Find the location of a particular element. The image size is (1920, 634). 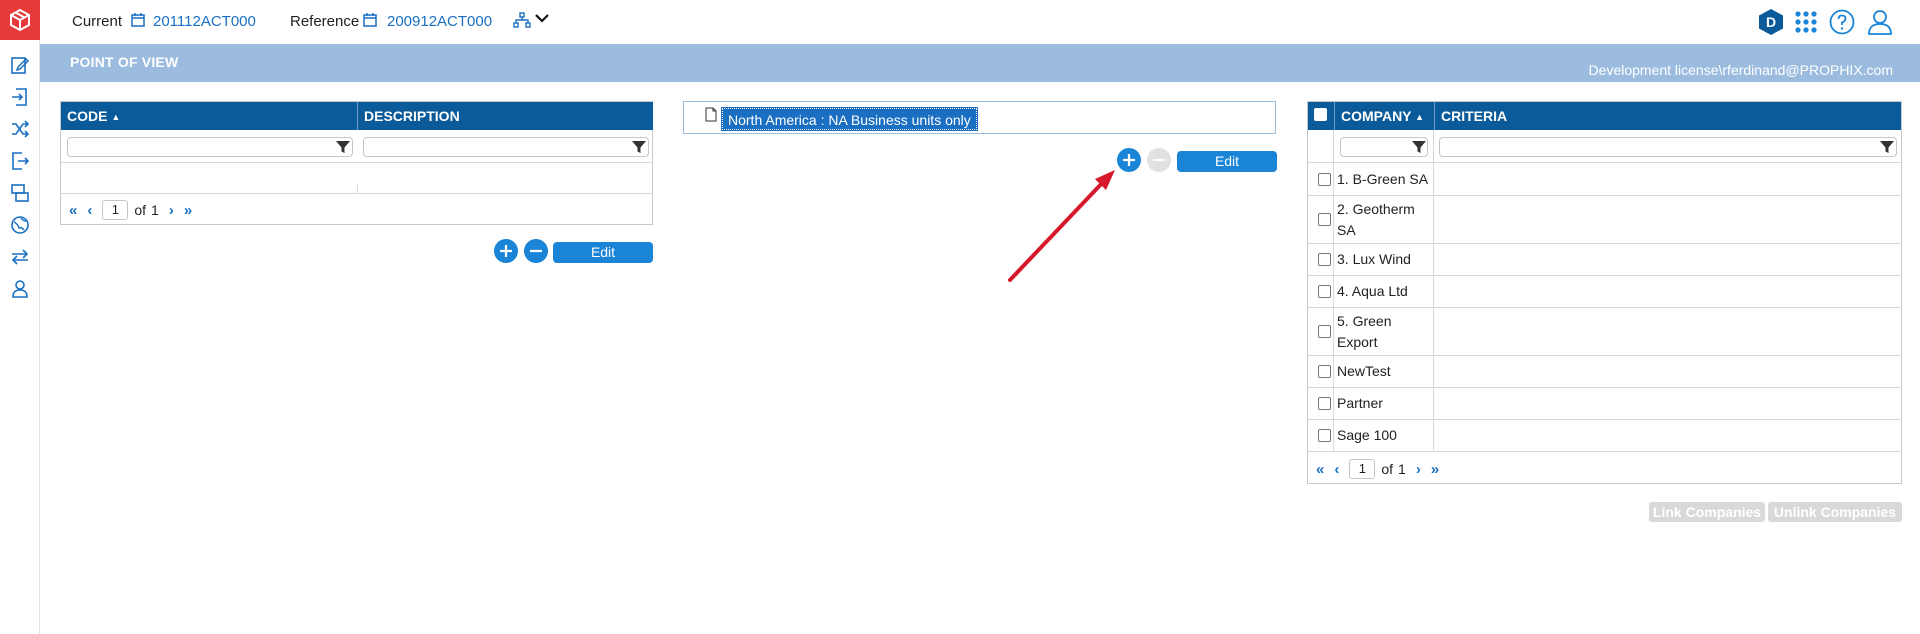

company-row: 1. B-Green SA is located at coordinates (1605, 178).